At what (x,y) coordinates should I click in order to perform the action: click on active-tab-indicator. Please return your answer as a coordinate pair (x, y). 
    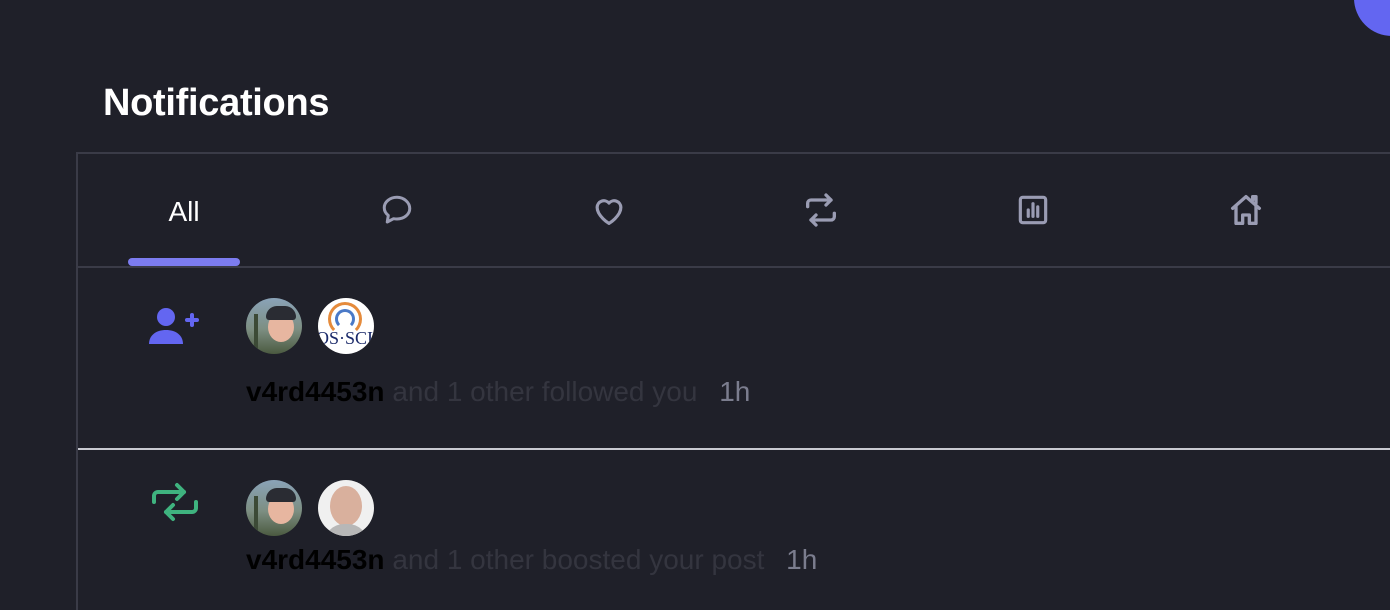
    Looking at the image, I should click on (184, 262).